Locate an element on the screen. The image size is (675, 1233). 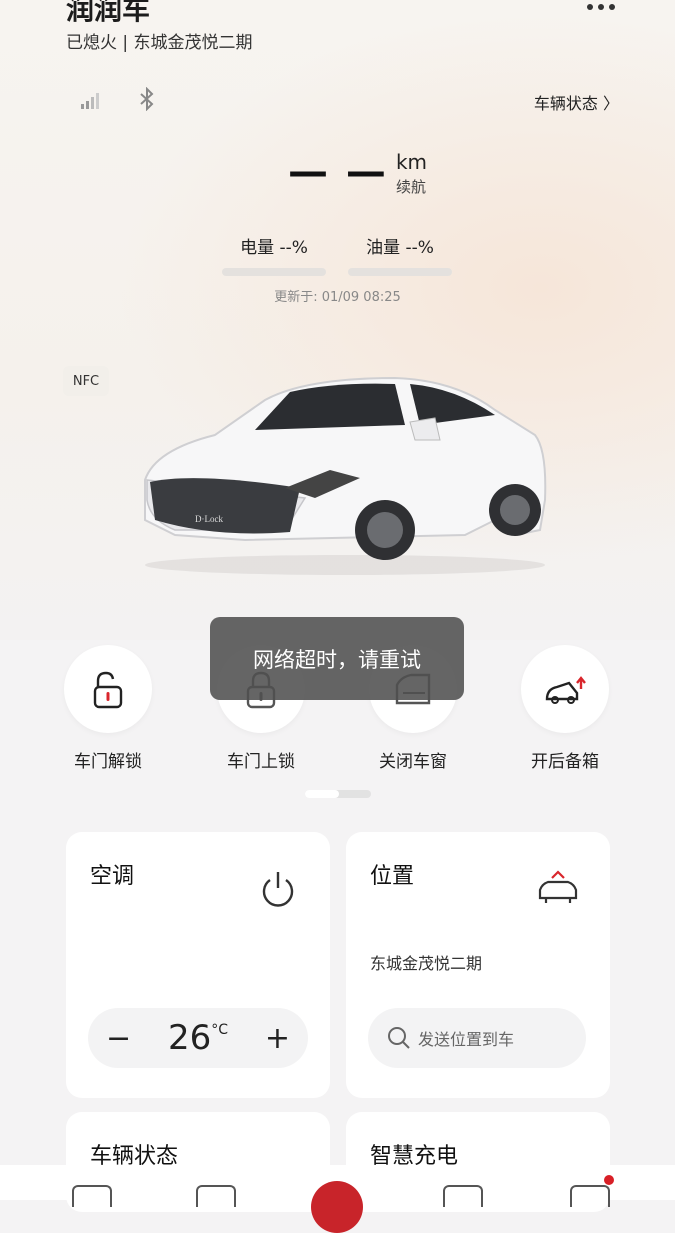
nav-center-button is located at coordinates (337, 1207).